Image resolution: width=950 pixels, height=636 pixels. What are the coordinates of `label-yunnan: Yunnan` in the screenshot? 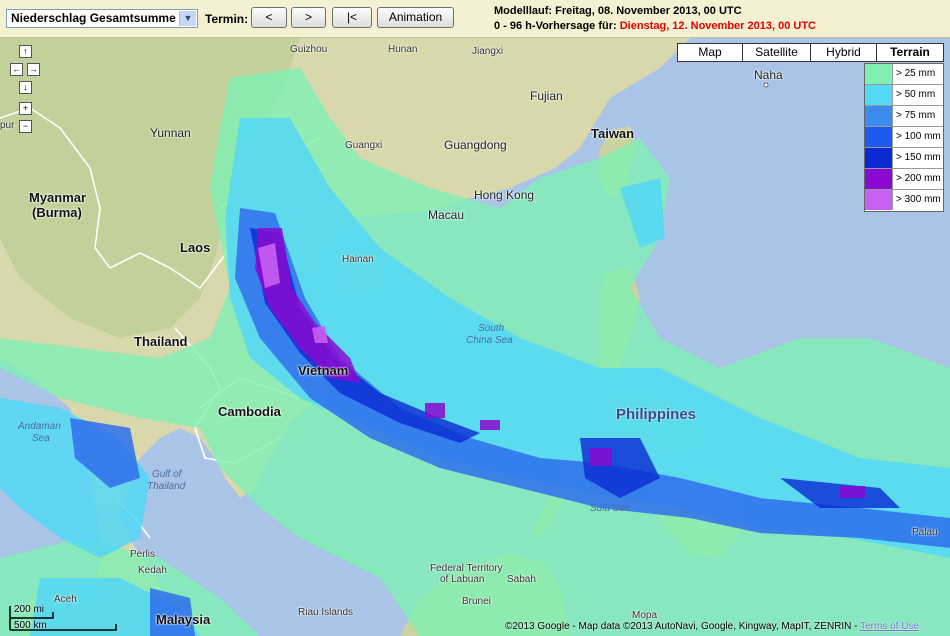 It's located at (170, 133).